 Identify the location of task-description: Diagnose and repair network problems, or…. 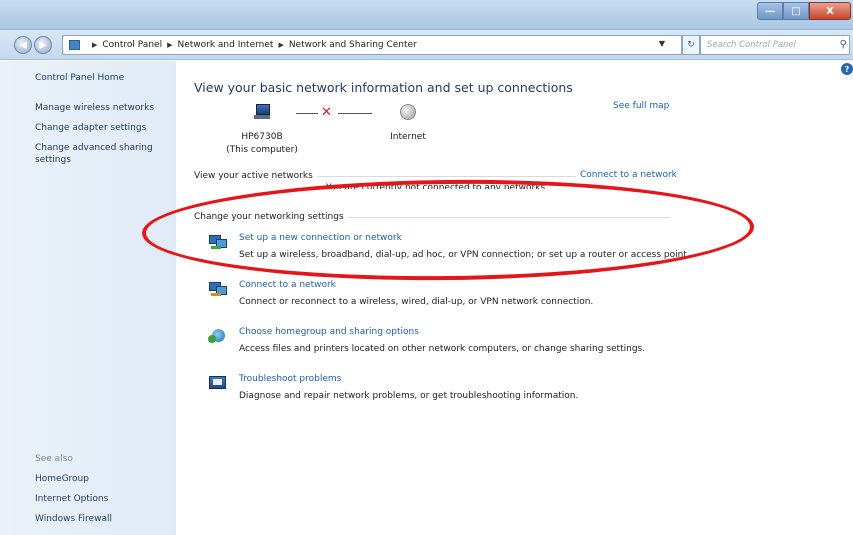
(409, 396).